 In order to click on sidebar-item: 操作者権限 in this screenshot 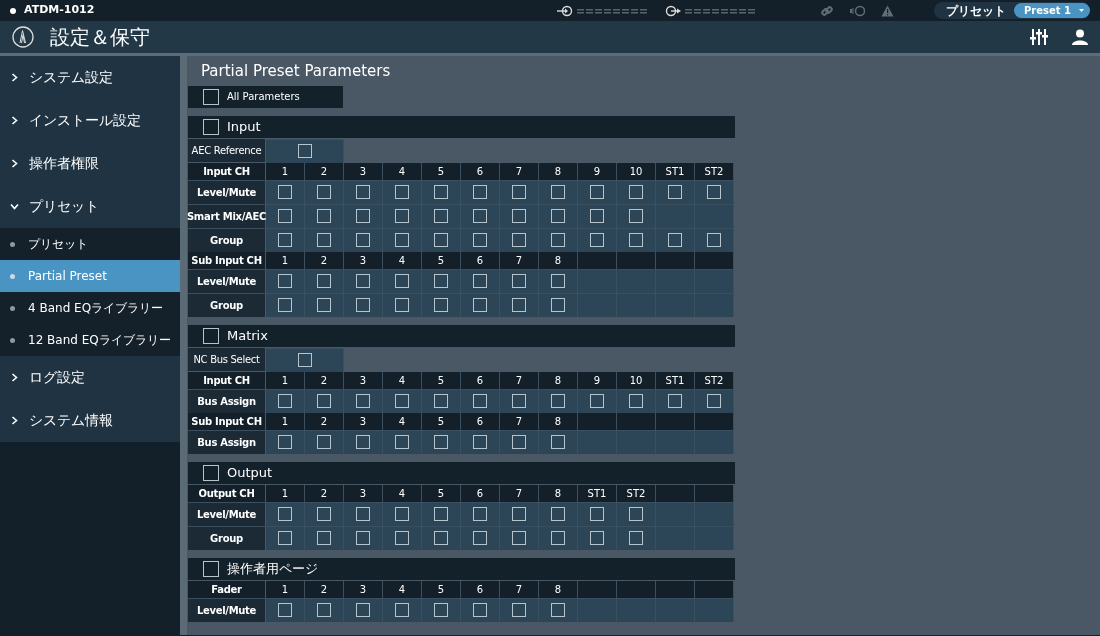, I will do `click(90, 163)`.